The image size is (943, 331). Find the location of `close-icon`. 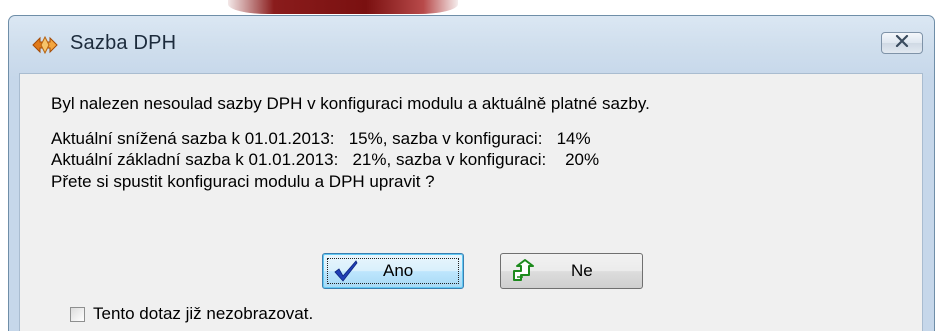

close-icon is located at coordinates (902, 43).